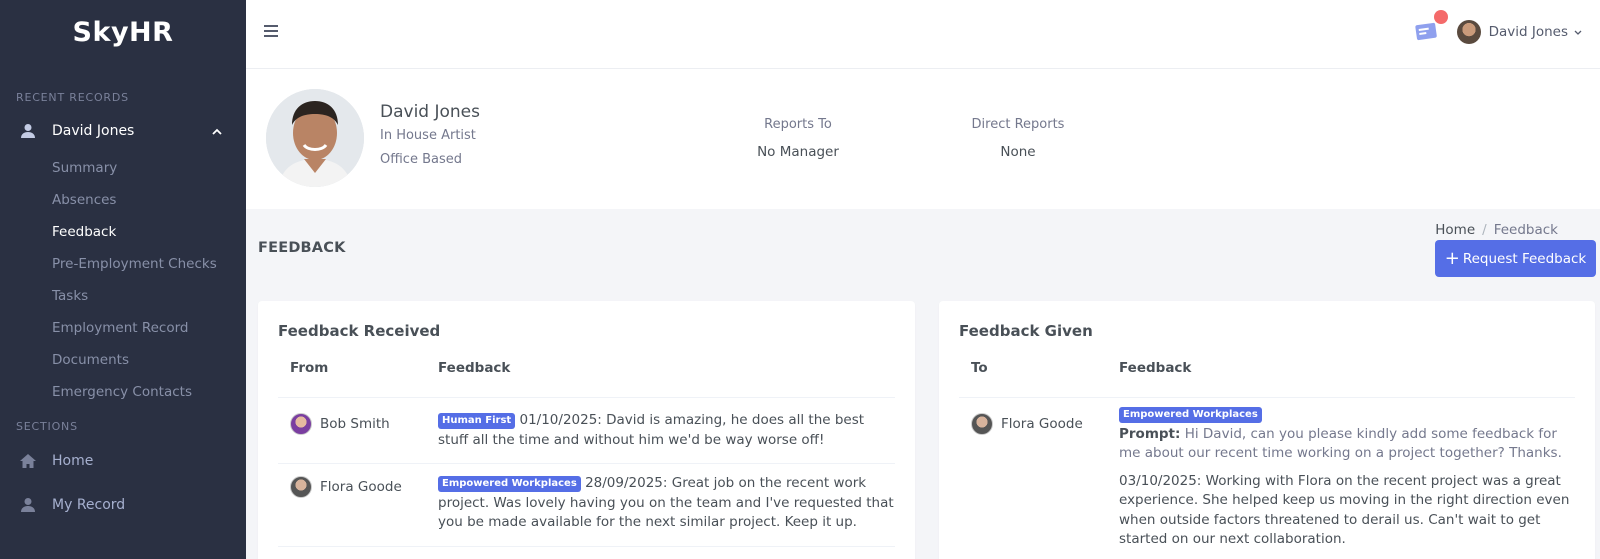 This screenshot has height=559, width=1600. What do you see at coordinates (1018, 152) in the screenshot?
I see `direct-reports-value: None` at bounding box center [1018, 152].